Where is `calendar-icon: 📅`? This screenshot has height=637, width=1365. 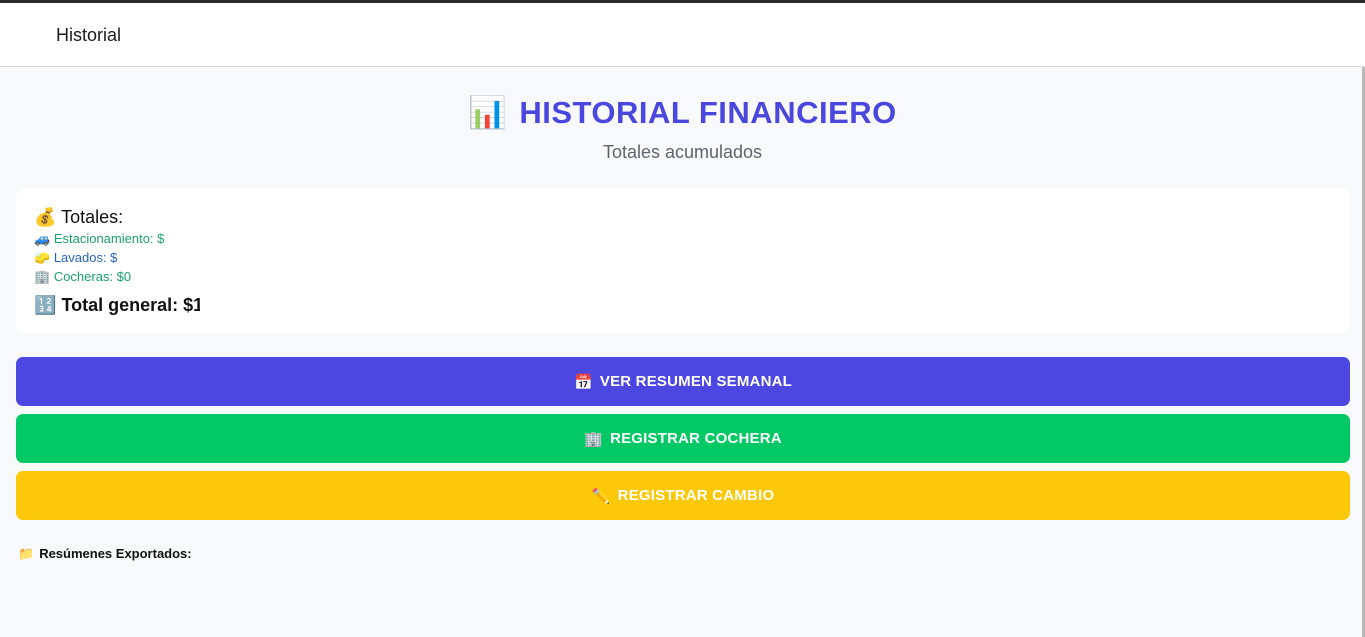
calendar-icon: 📅 is located at coordinates (583, 381).